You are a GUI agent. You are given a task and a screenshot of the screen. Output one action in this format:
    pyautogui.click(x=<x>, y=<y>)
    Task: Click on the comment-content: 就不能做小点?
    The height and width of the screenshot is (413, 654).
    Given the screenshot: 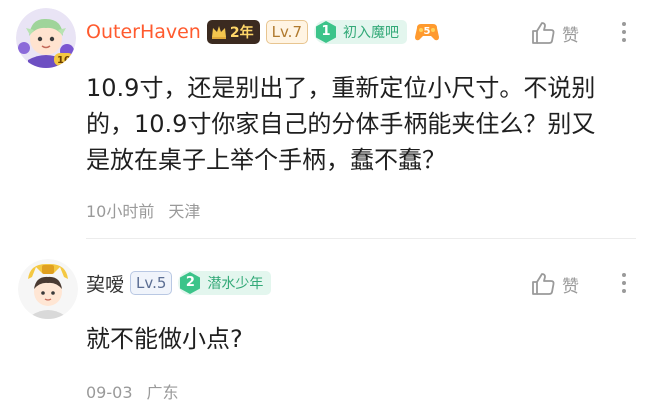 What is the action you would take?
    pyautogui.click(x=164, y=339)
    